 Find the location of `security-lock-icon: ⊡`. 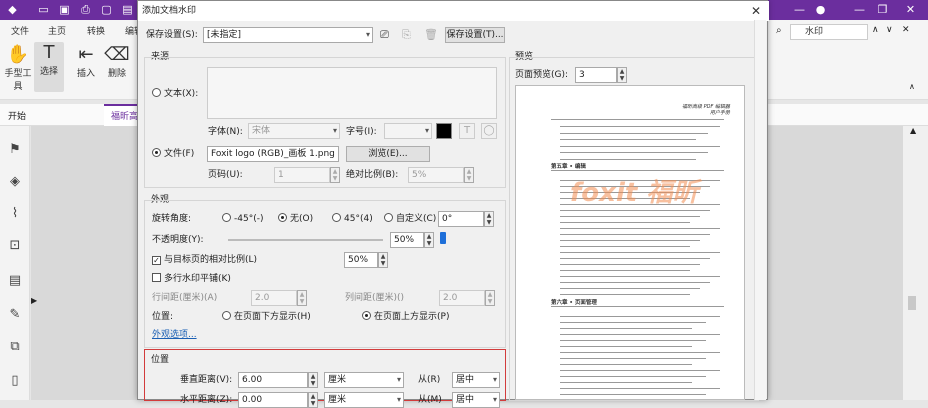

security-lock-icon: ⊡ is located at coordinates (15, 246).